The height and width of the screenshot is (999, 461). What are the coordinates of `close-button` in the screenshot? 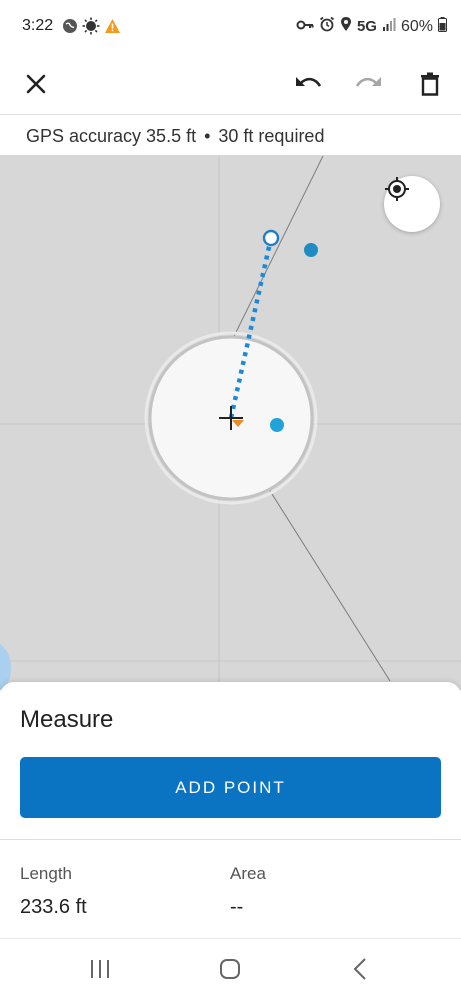 It's located at (36, 84).